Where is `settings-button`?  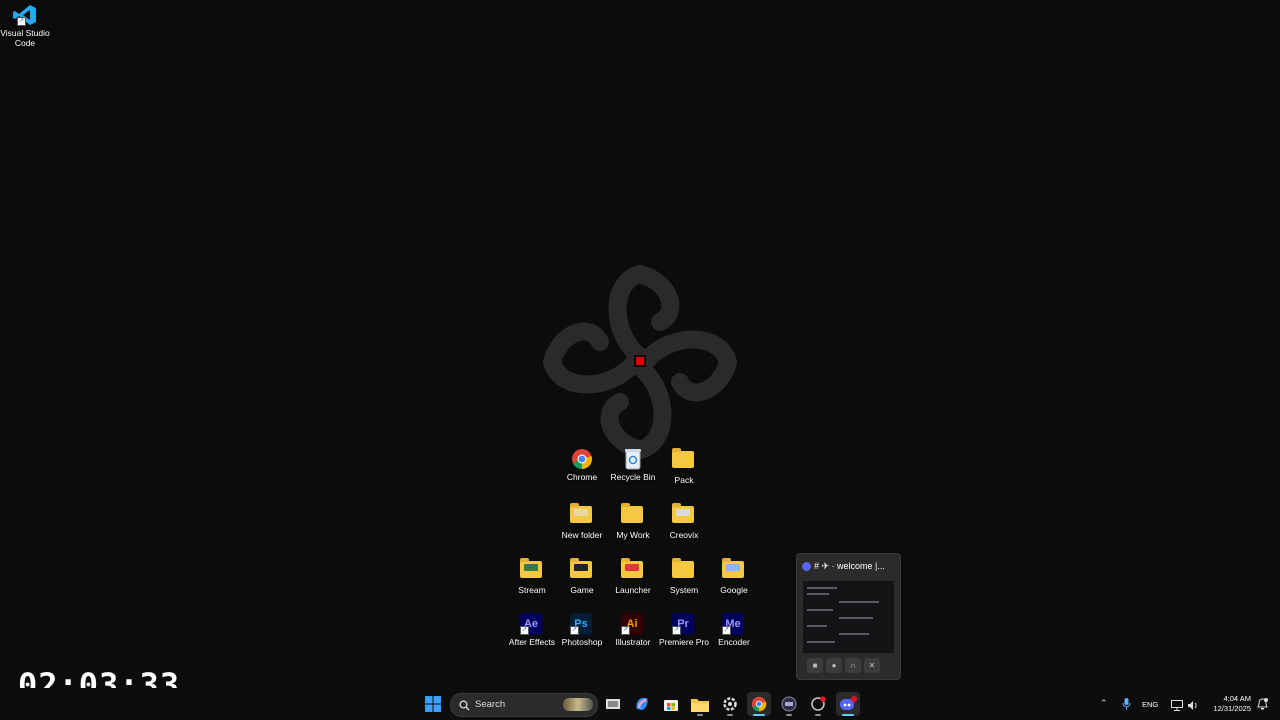
settings-button is located at coordinates (730, 704).